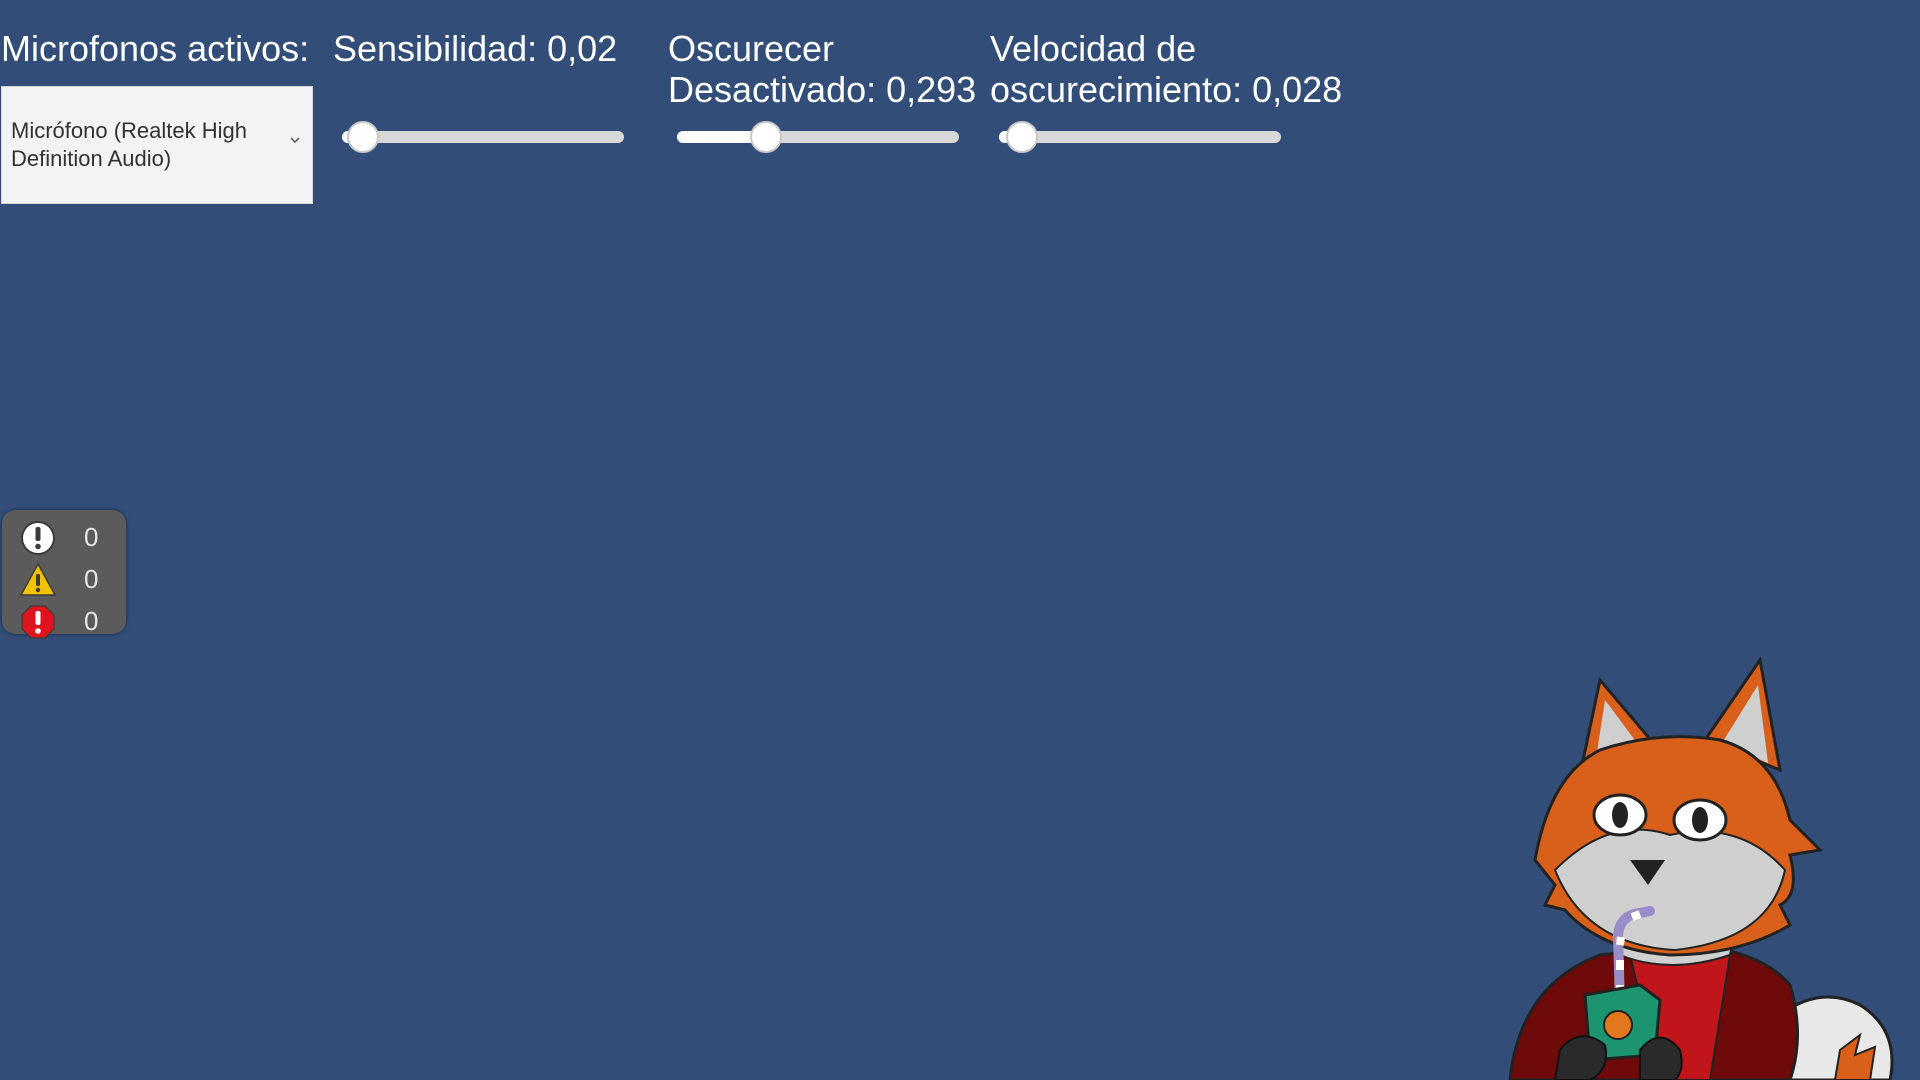 The height and width of the screenshot is (1080, 1920). Describe the element at coordinates (38, 622) in the screenshot. I see `error-icon` at that location.